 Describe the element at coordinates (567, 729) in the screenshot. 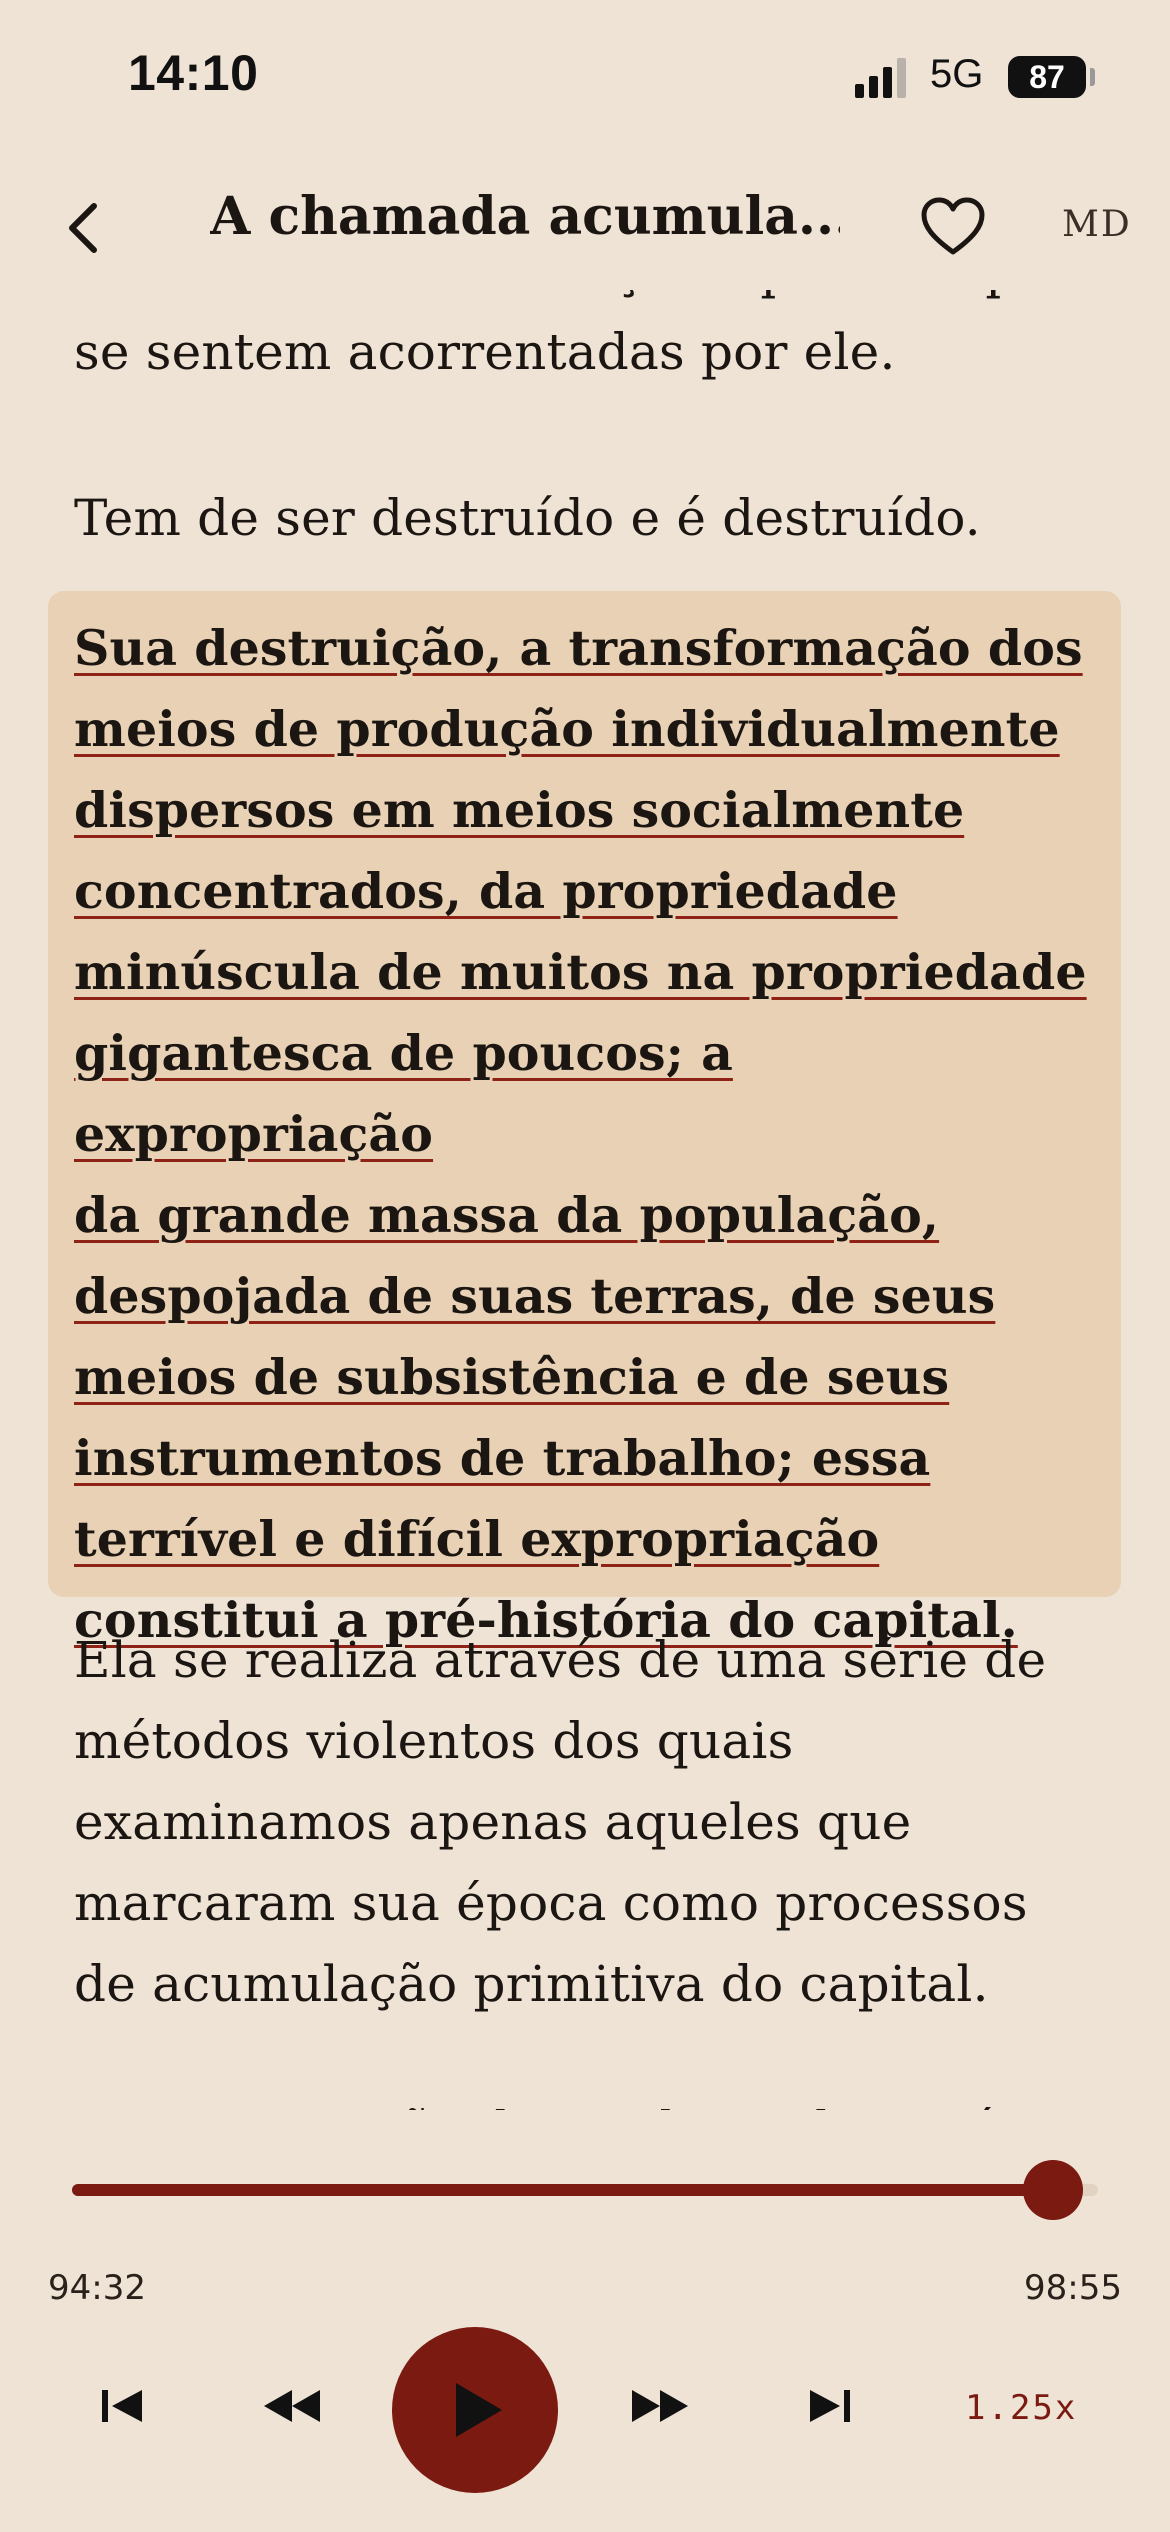

I see `highlight-line: meios de produção individualmente` at that location.